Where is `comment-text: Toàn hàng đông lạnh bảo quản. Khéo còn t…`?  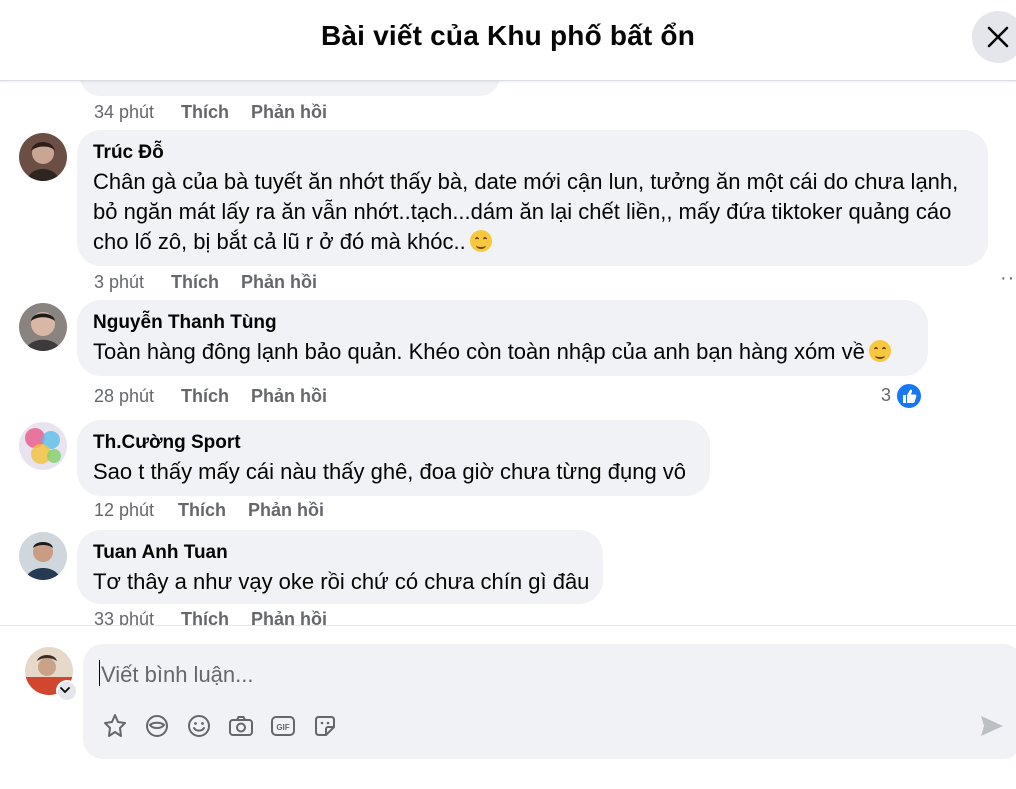
comment-text: Toàn hàng đông lạnh bảo quản. Khéo còn t… is located at coordinates (492, 352).